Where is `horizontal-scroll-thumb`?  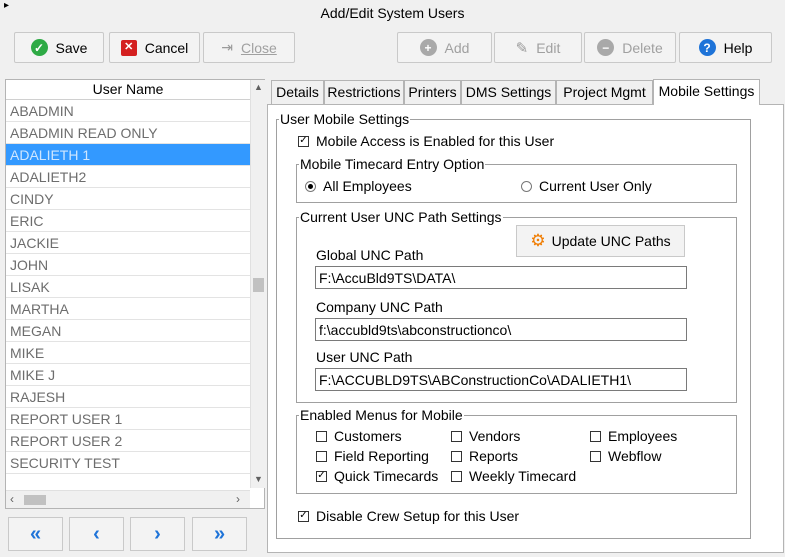 horizontal-scroll-thumb is located at coordinates (35, 500).